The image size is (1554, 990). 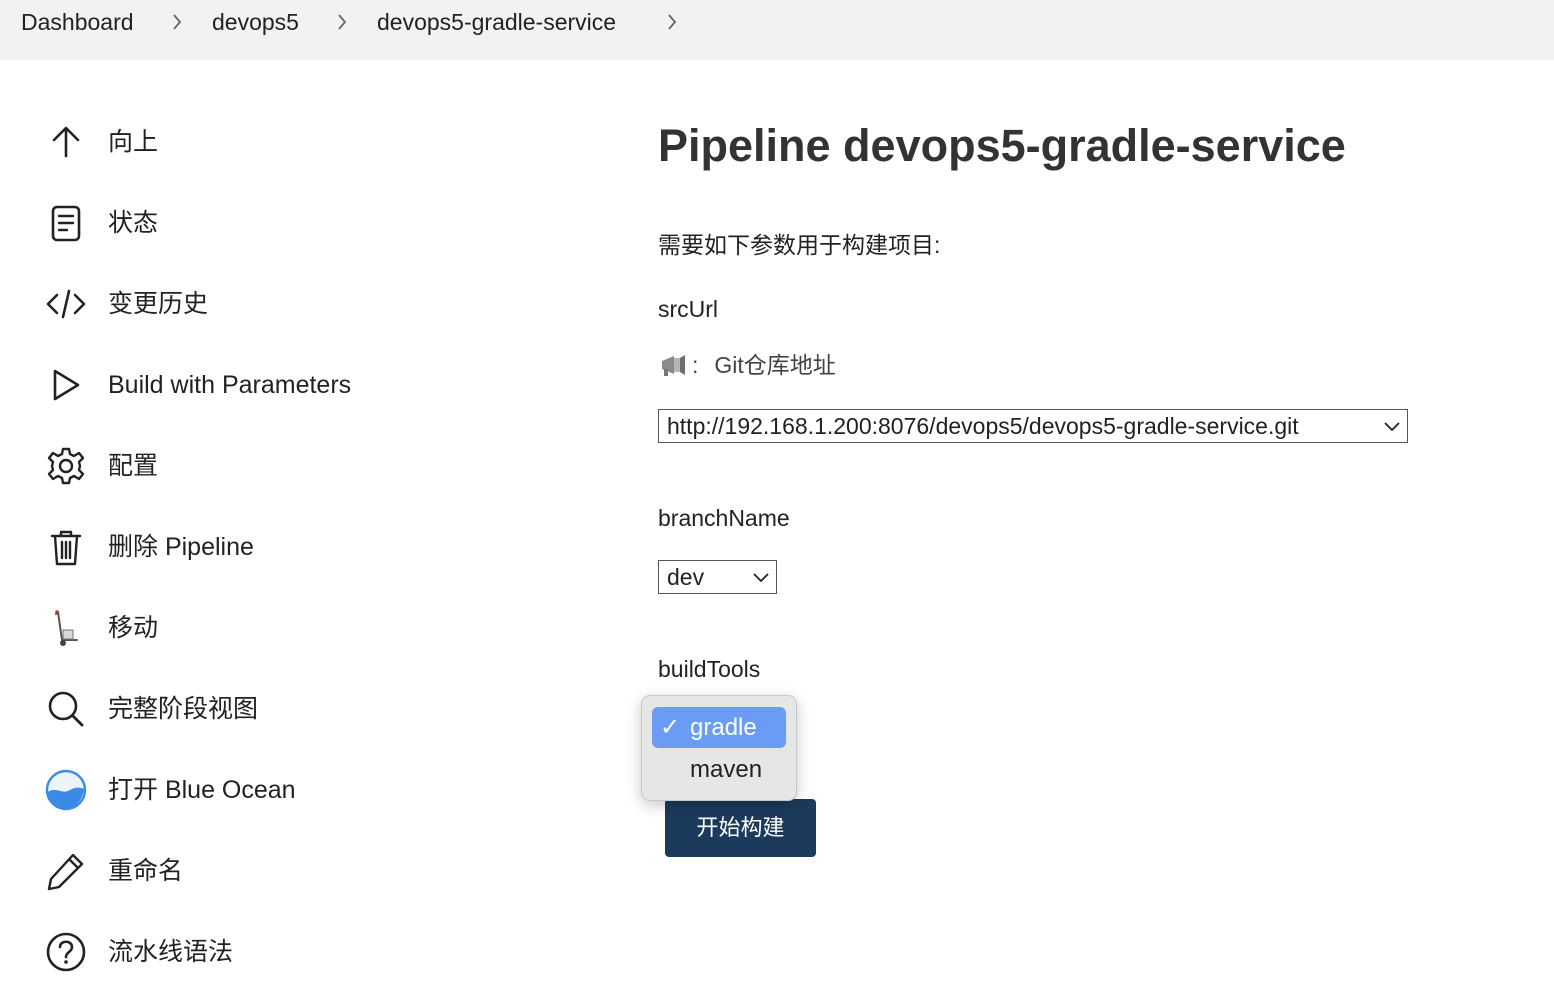 I want to click on sidebar-item-rename: 重命名, so click(x=254, y=871).